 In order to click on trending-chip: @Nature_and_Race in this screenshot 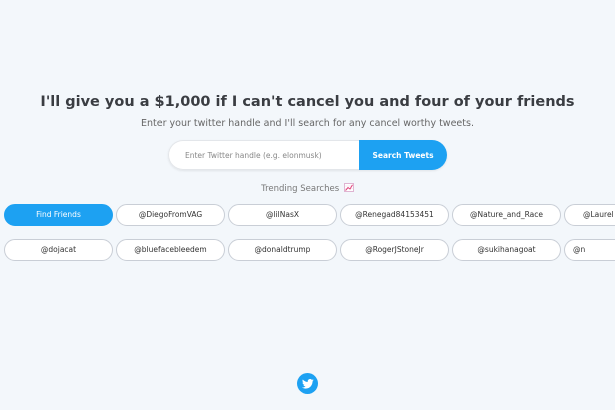, I will do `click(506, 215)`.